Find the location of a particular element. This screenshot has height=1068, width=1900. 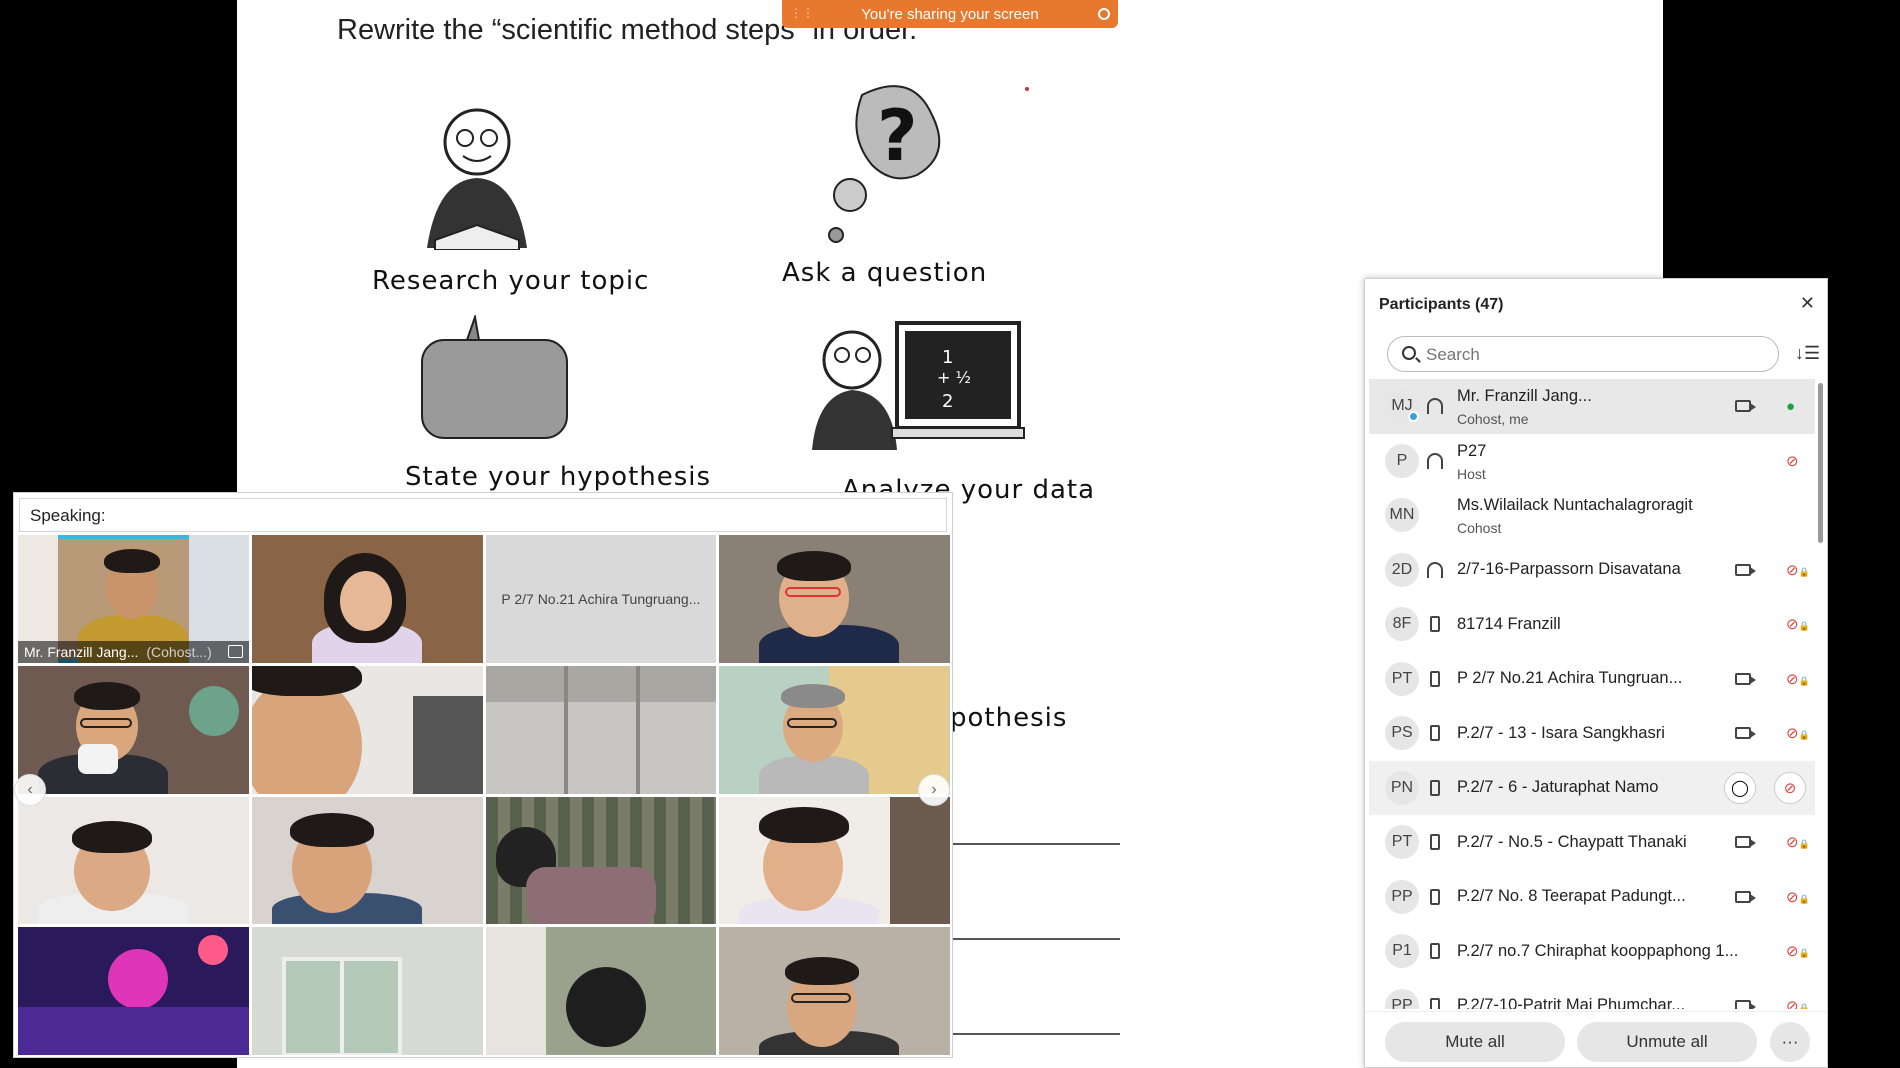

participant-name: 81714 Franzill is located at coordinates (1509, 623).